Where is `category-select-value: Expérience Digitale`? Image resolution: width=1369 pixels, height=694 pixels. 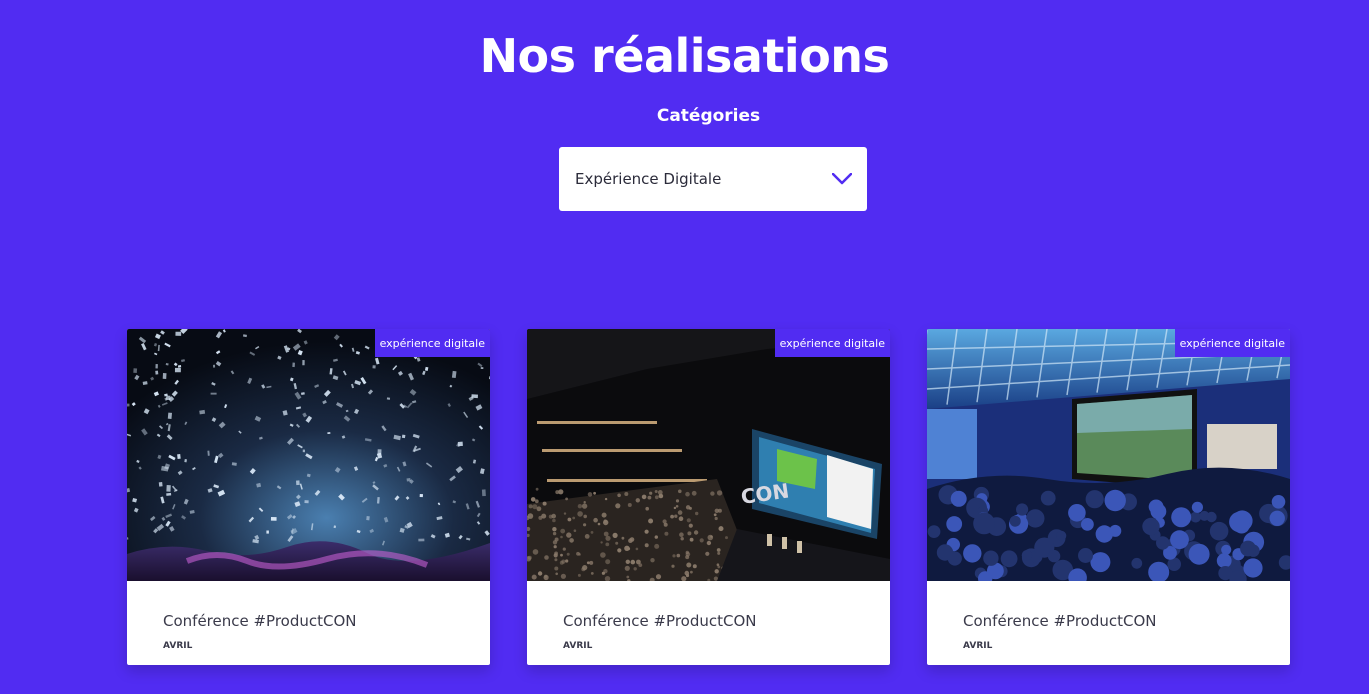
category-select-value: Expérience Digitale is located at coordinates (648, 179).